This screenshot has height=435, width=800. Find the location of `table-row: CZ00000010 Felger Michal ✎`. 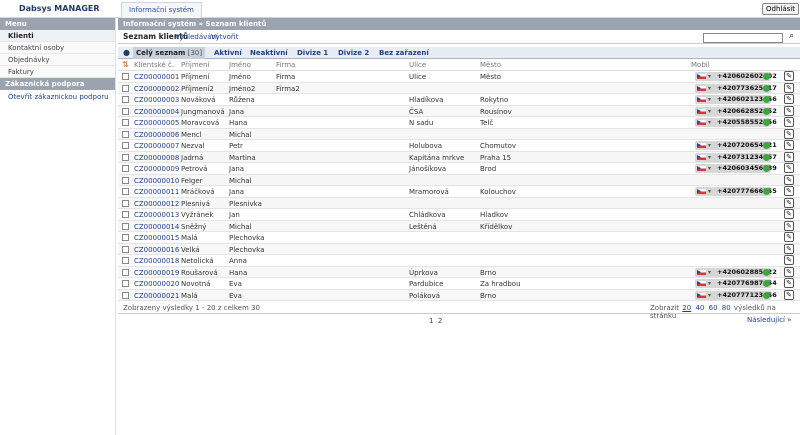

table-row: CZ00000010 Felger Michal ✎ is located at coordinates (459, 180).